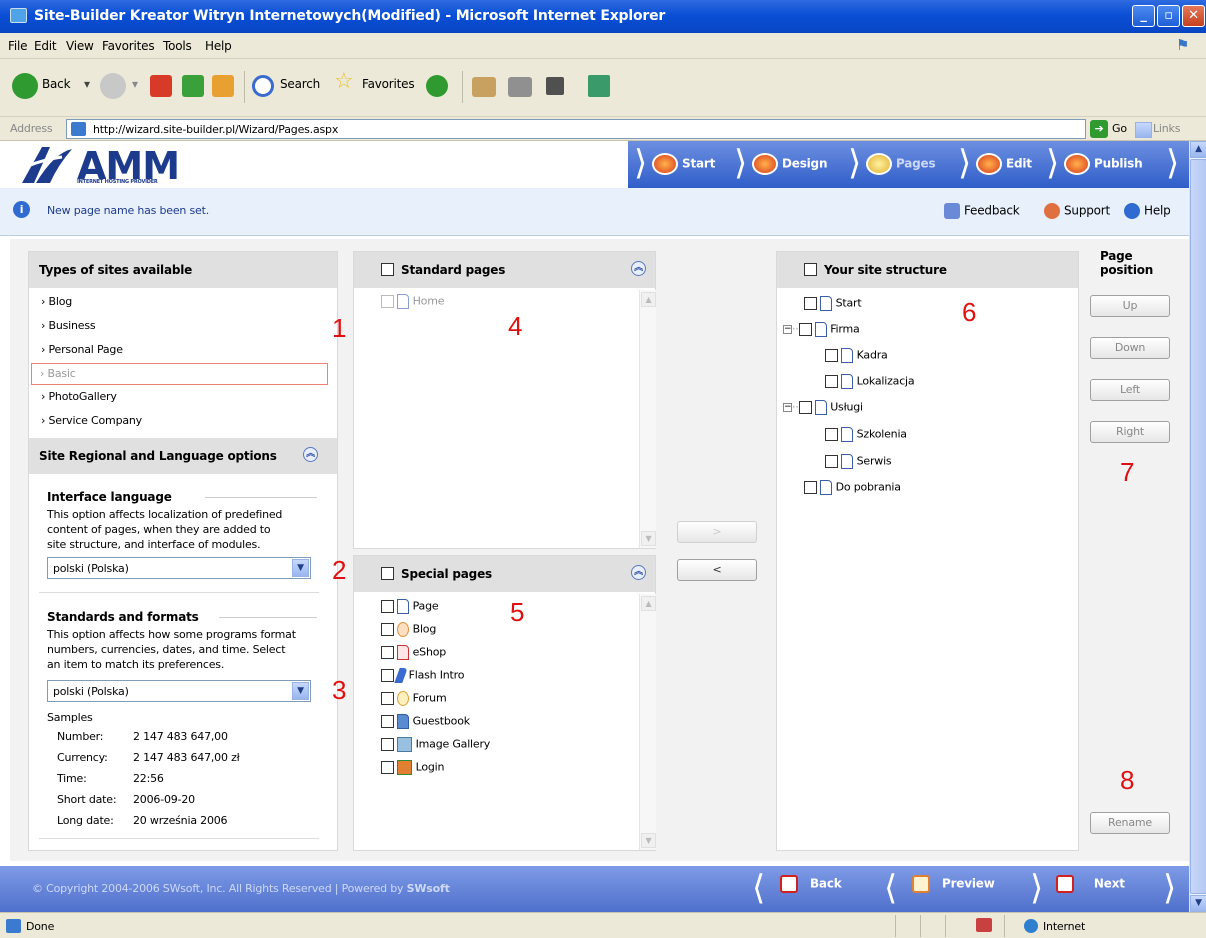  Describe the element at coordinates (82, 349) in the screenshot. I see `site-type-personal-page: › Personal Page` at that location.